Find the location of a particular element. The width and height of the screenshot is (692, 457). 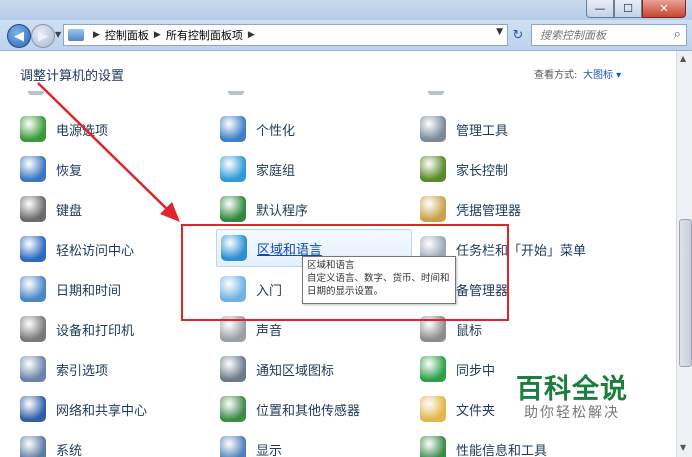

watermark-brand: 百科全说 is located at coordinates (572, 389).